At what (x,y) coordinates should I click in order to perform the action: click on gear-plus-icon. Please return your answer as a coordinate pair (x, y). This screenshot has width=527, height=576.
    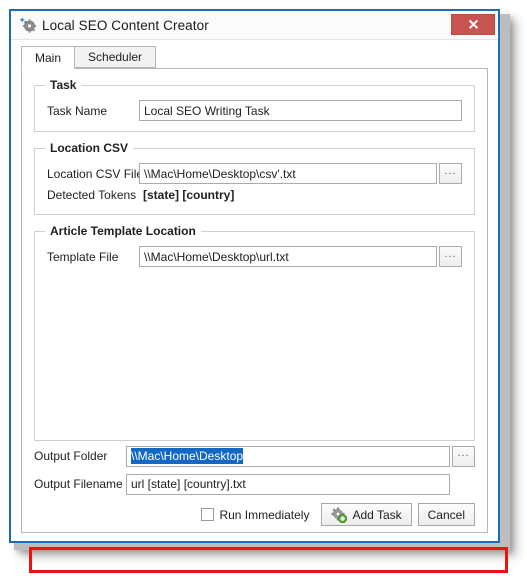
    Looking at the image, I should click on (339, 515).